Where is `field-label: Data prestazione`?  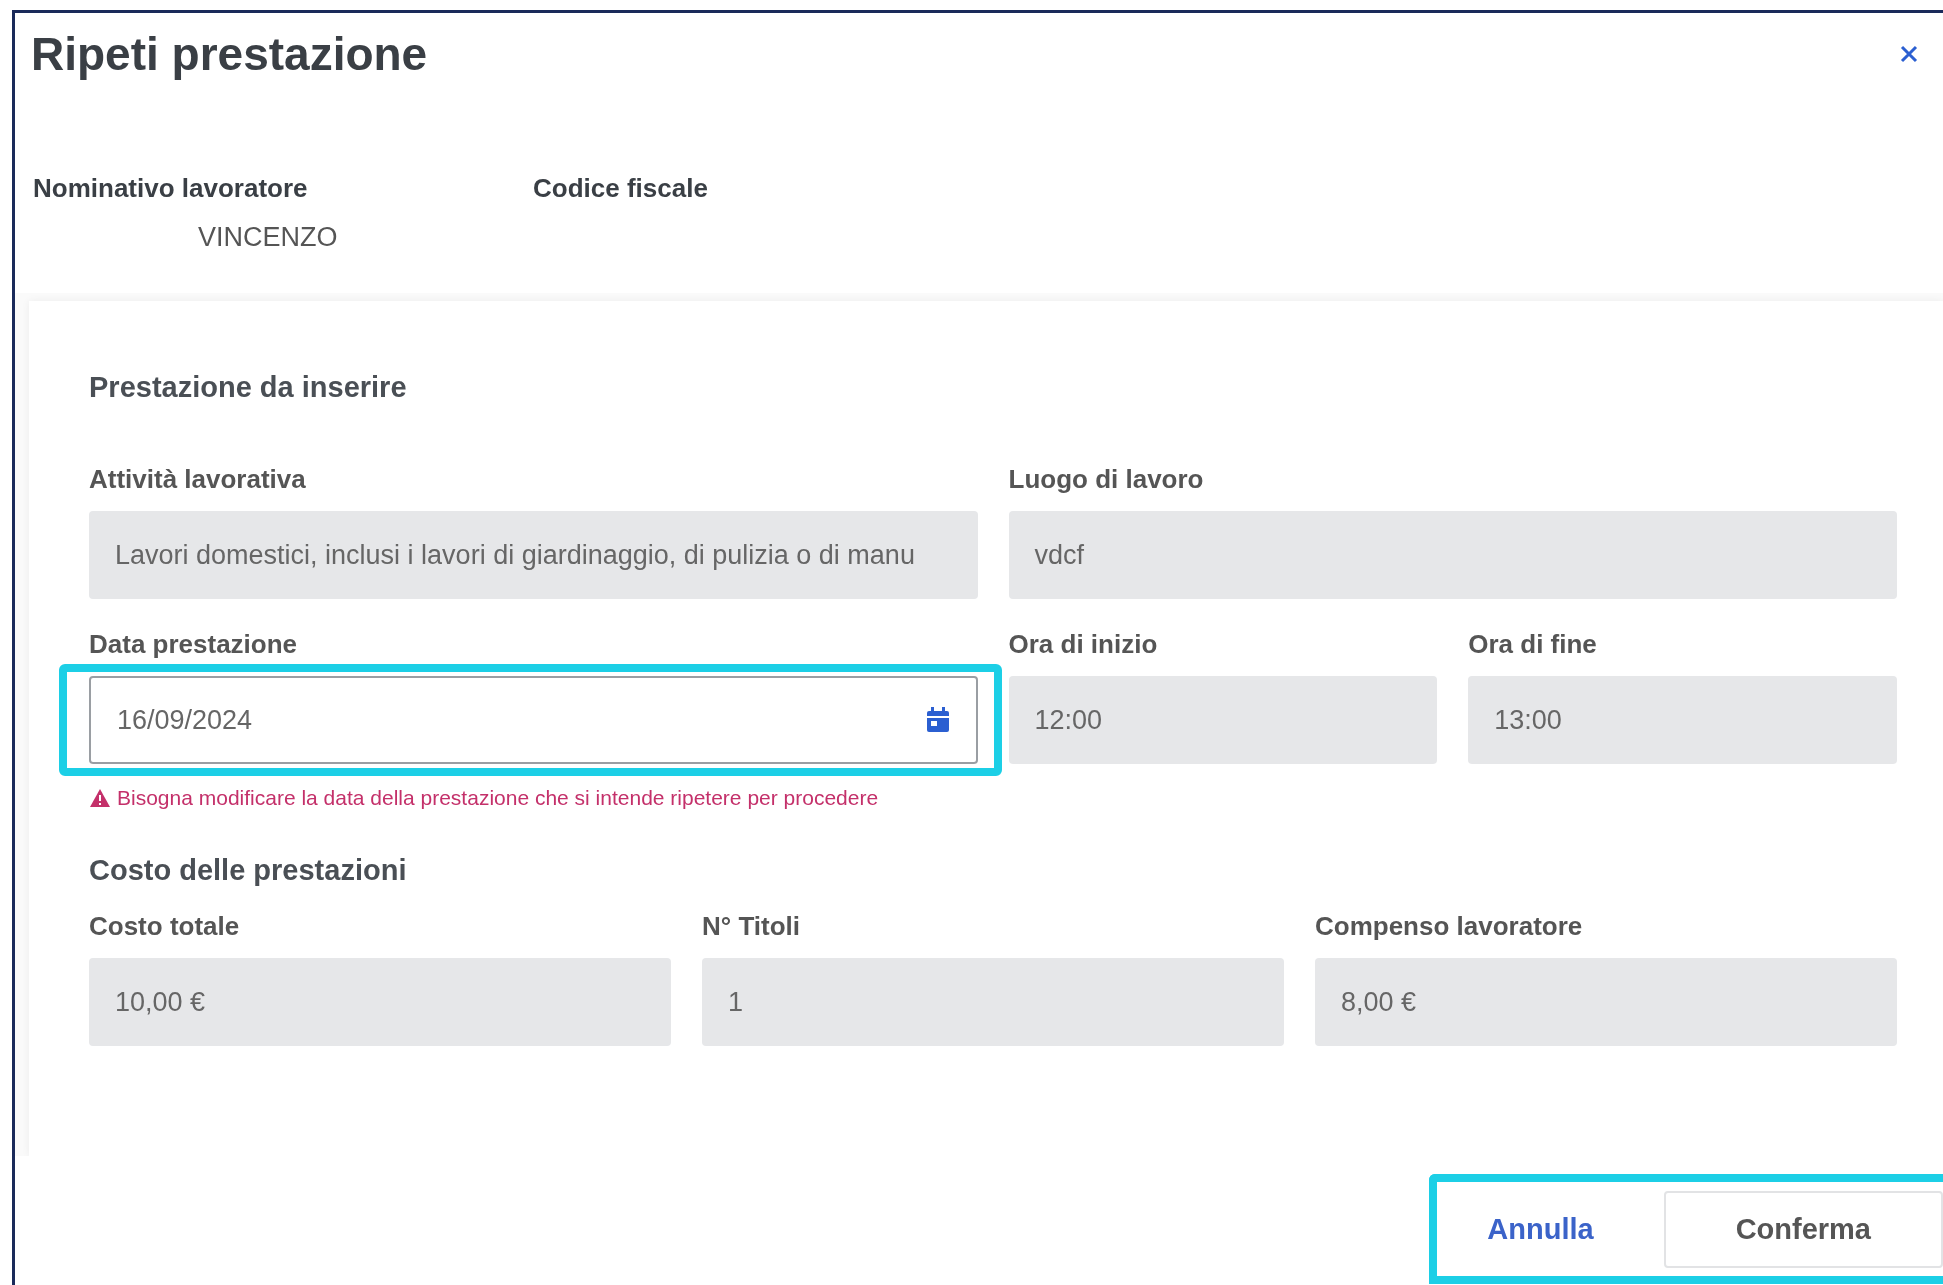
field-label: Data prestazione is located at coordinates (194, 644).